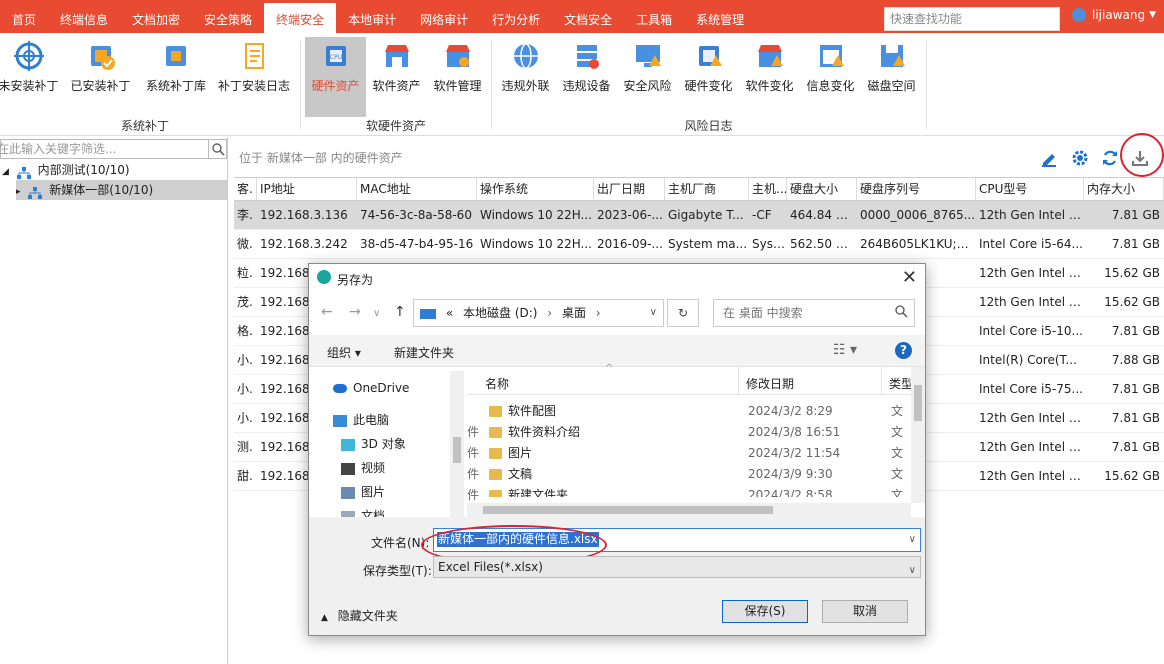 The image size is (1164, 664). What do you see at coordinates (677, 567) in the screenshot?
I see `filetype-select: Excel Files(*.xlsx) ∨` at bounding box center [677, 567].